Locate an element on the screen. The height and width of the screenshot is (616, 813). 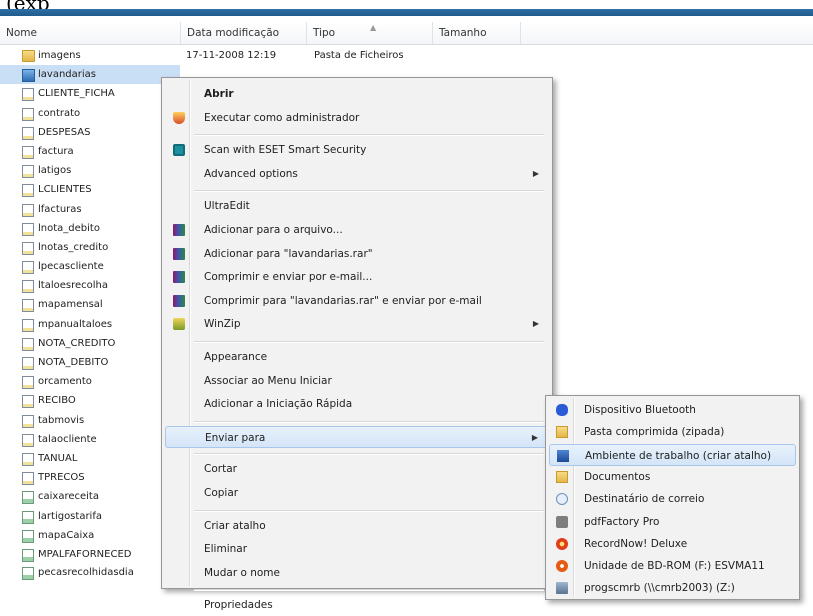
sendto-item-unidade-de-bd-rom-f-esvma11: Unidade de BD-ROM (F:) ESVMA11 is located at coordinates (672, 566).